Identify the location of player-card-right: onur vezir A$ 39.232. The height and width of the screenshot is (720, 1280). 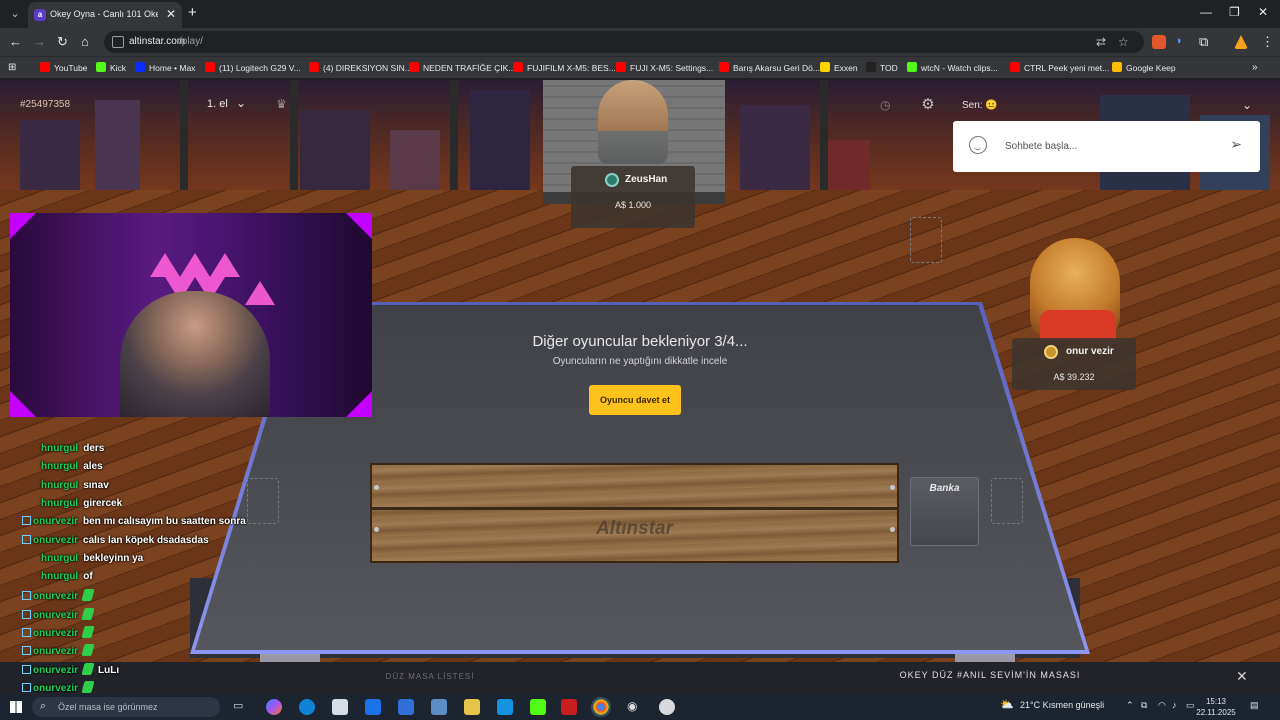
(1074, 364).